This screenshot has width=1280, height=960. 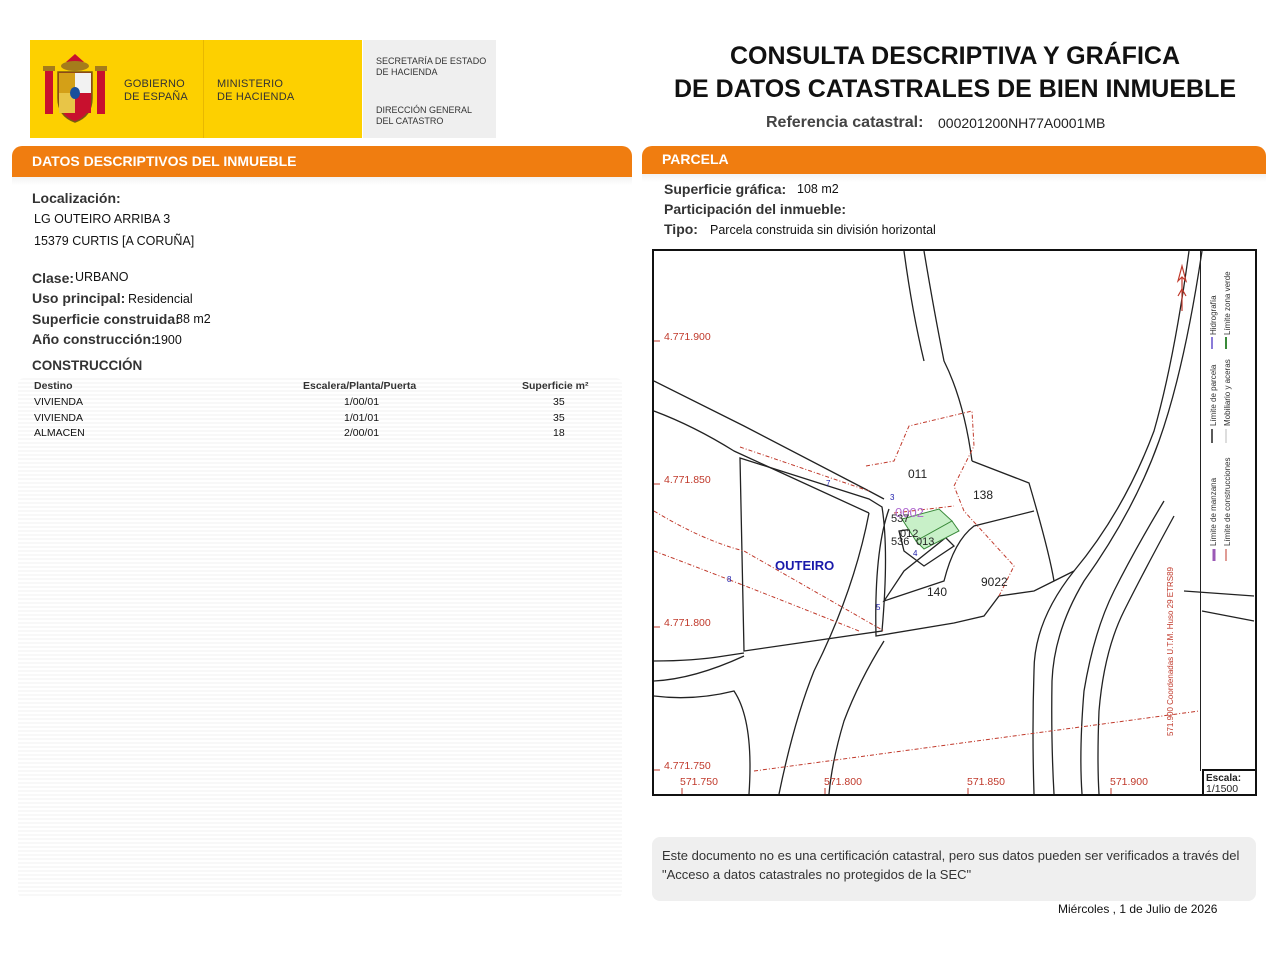 I want to click on y-coord-label: 4.771.900, so click(x=687, y=337).